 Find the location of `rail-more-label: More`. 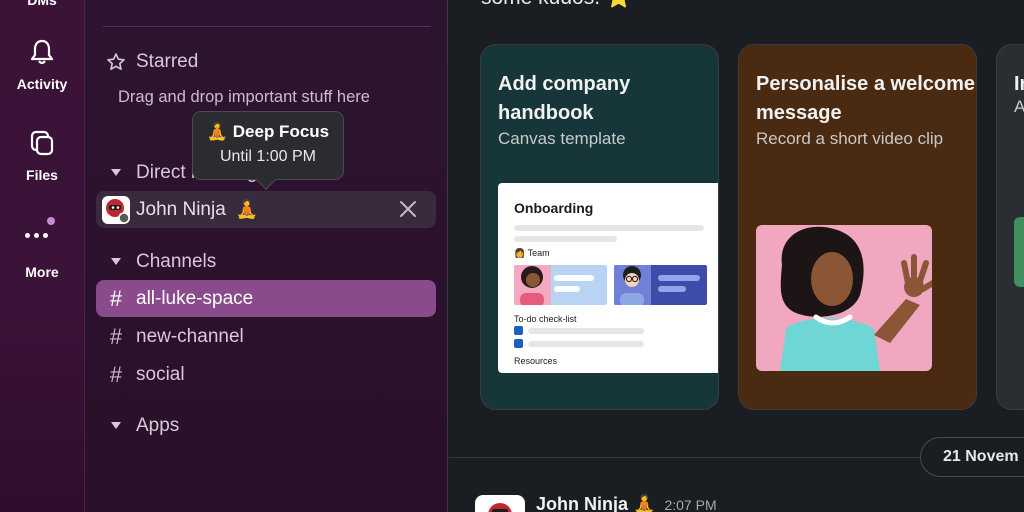

rail-more-label: More is located at coordinates (42, 272).